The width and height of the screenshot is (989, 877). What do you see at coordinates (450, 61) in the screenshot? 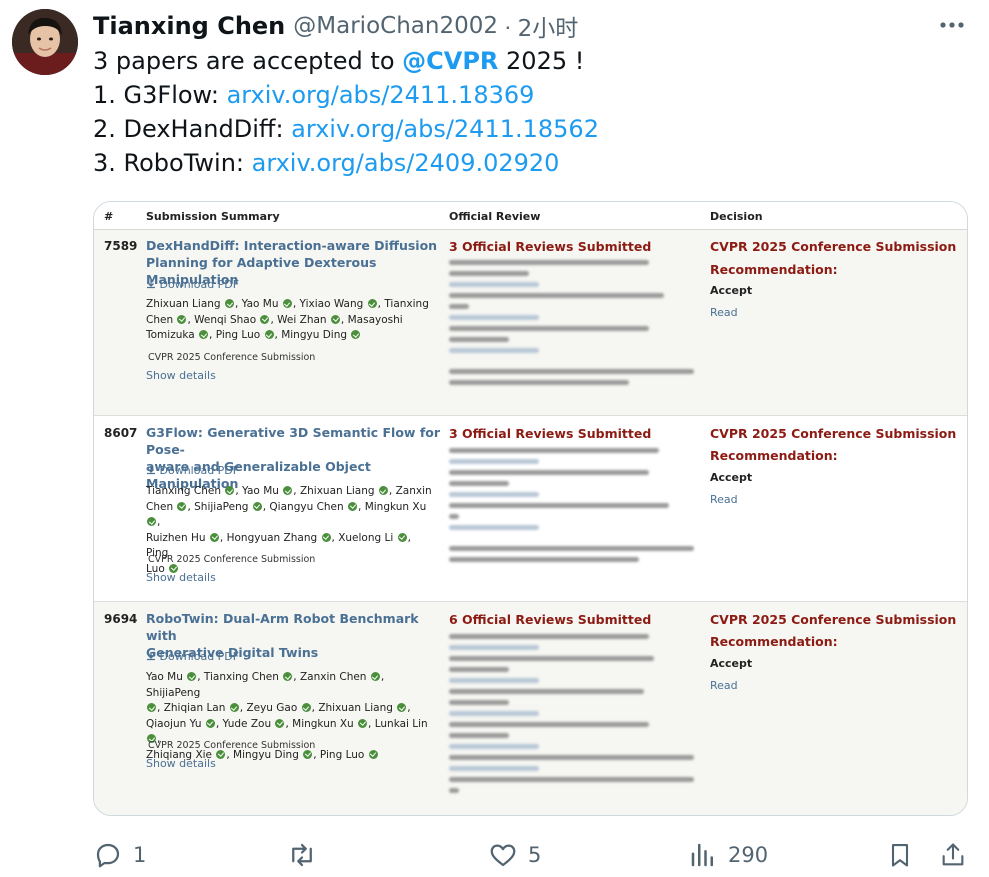
I see `mention-cvpr: @CVPR` at bounding box center [450, 61].